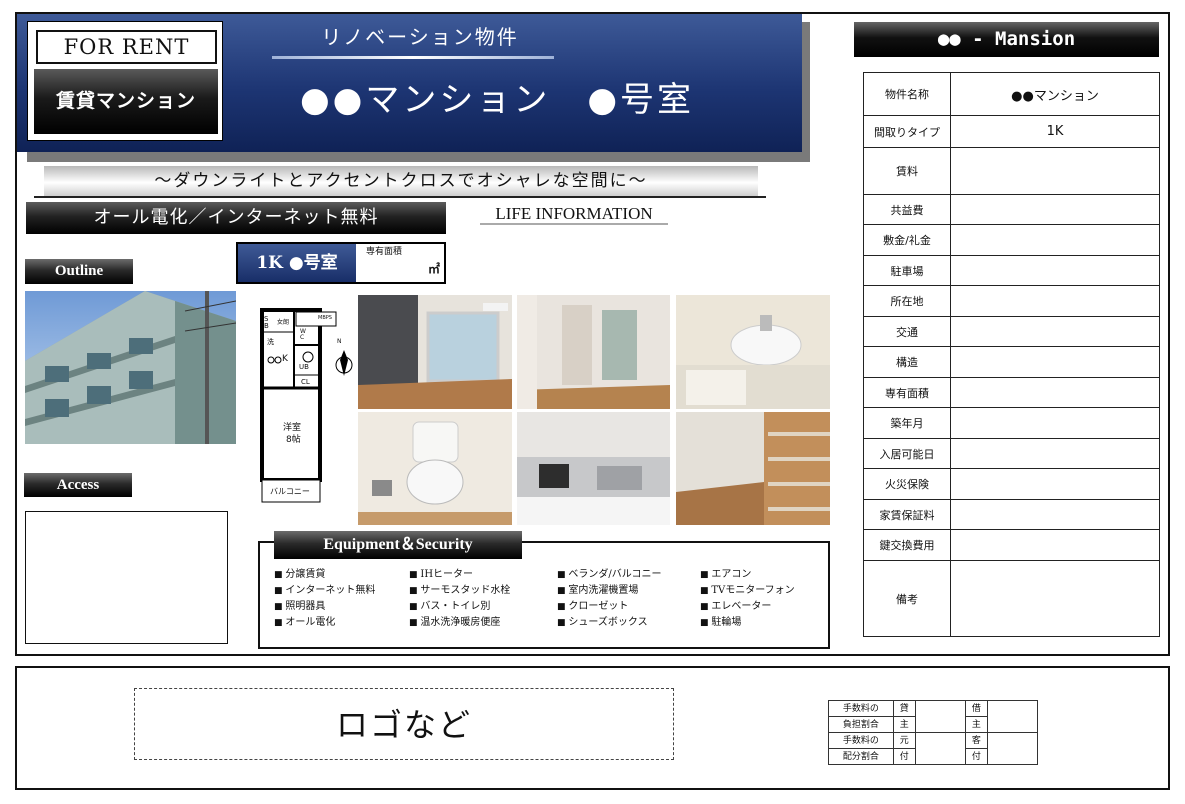 The image size is (1185, 804). I want to click on catchphrase-rule, so click(400, 197).